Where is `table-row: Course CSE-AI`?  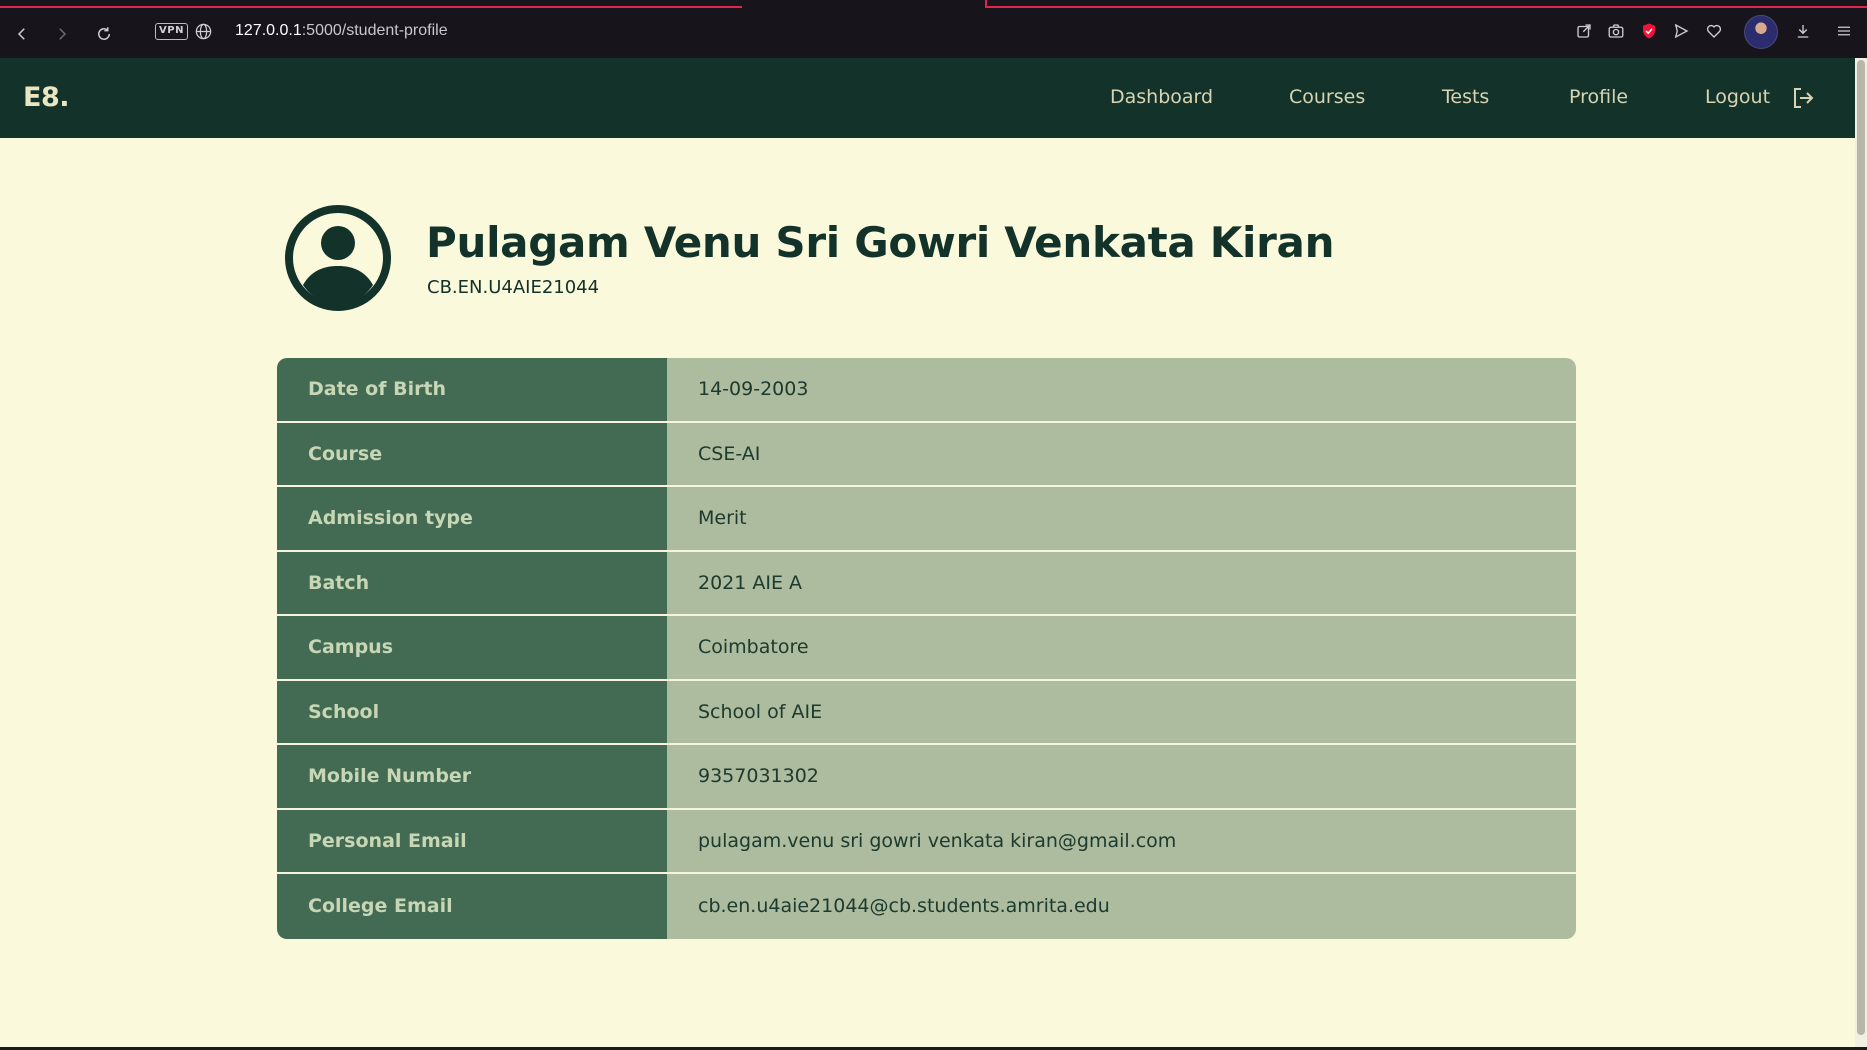
table-row: Course CSE-AI is located at coordinates (926, 454).